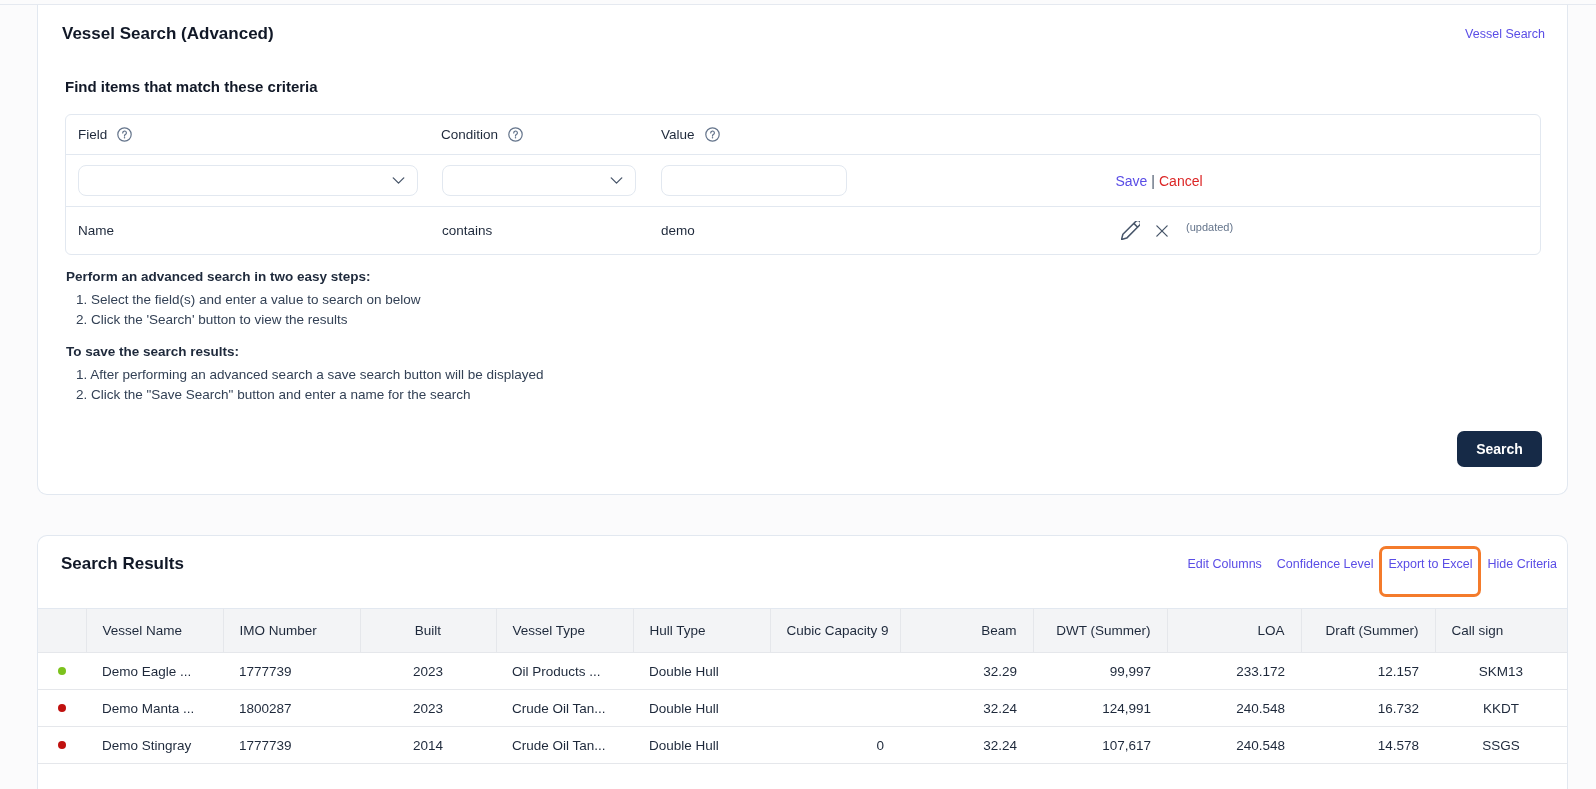  What do you see at coordinates (1368, 745) in the screenshot?
I see `table-cell: 14.578` at bounding box center [1368, 745].